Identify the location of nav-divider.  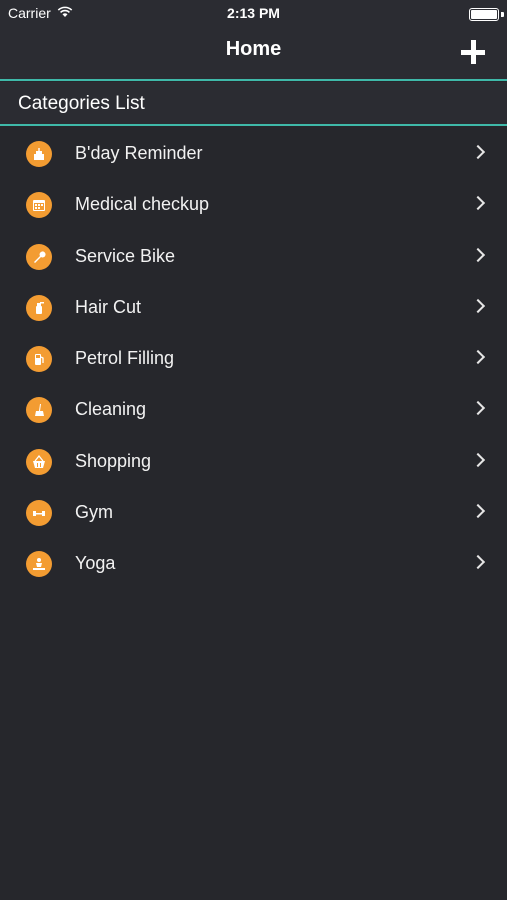
(253, 80).